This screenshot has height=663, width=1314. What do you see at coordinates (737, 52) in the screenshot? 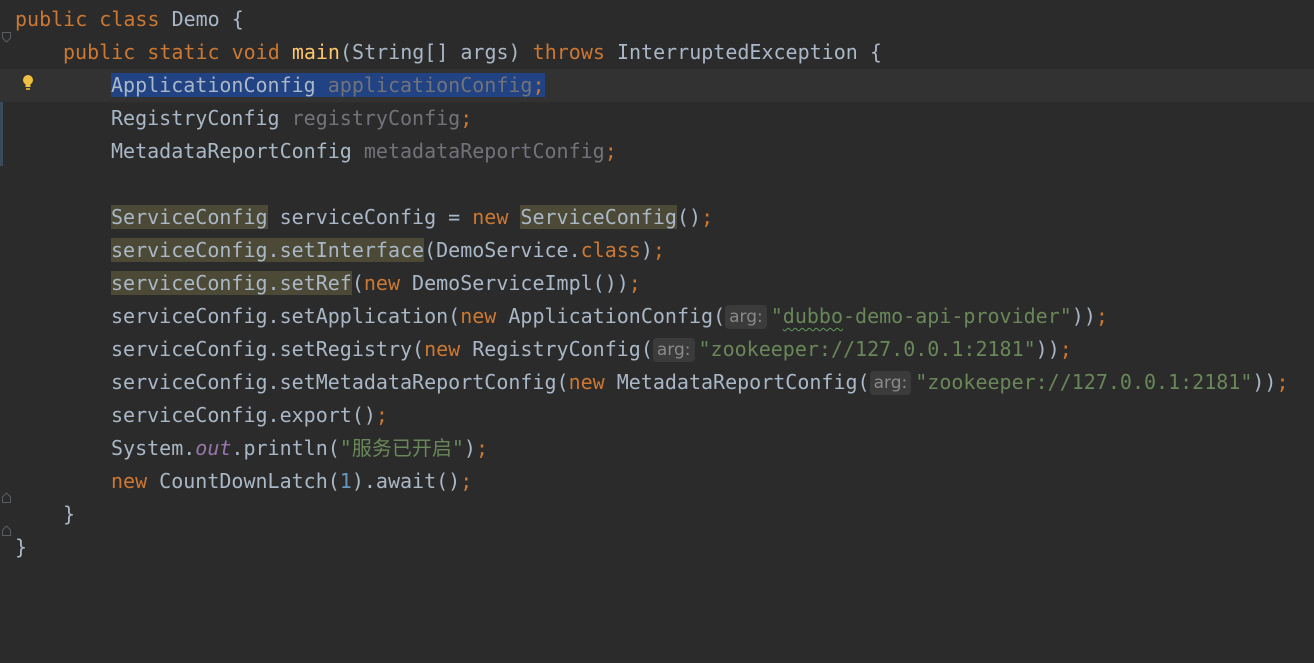
I see `exception-type: InterruptedException` at bounding box center [737, 52].